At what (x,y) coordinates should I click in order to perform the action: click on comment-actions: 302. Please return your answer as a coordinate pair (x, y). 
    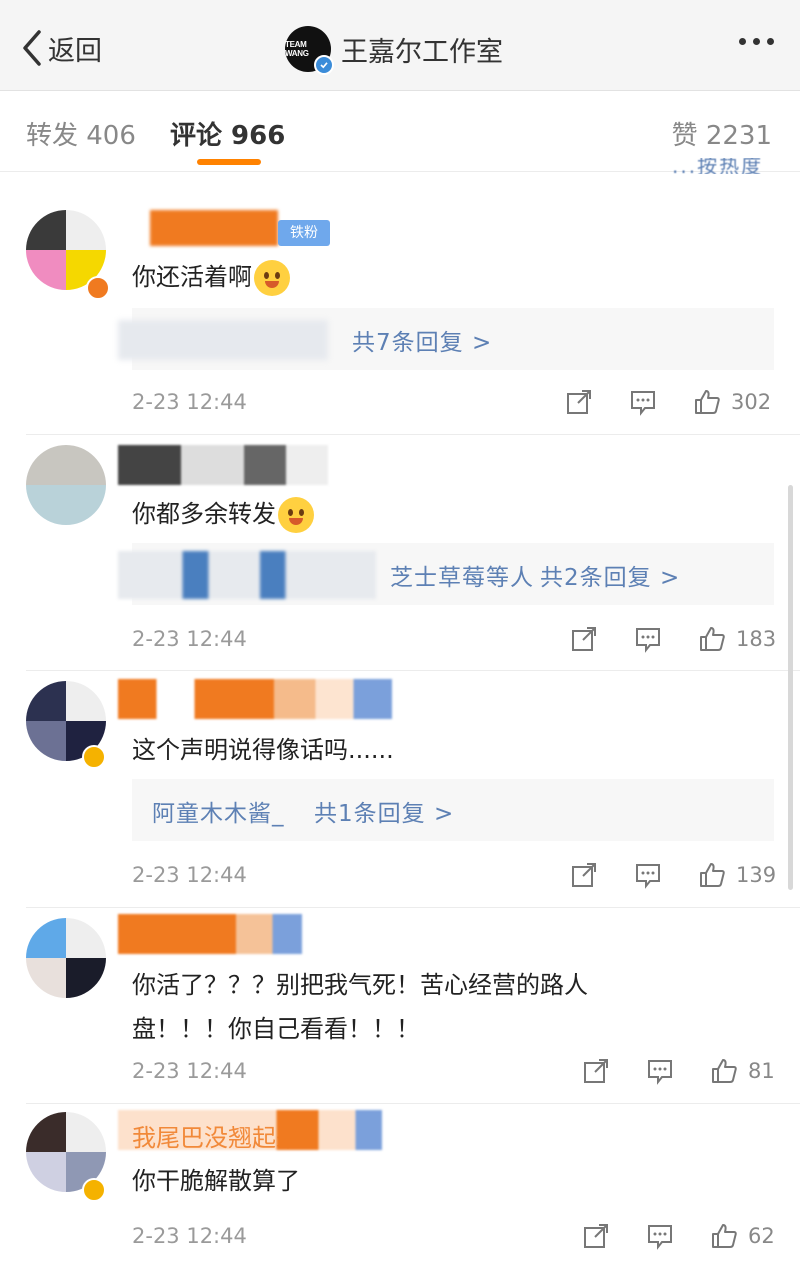
    Looking at the image, I should click on (668, 402).